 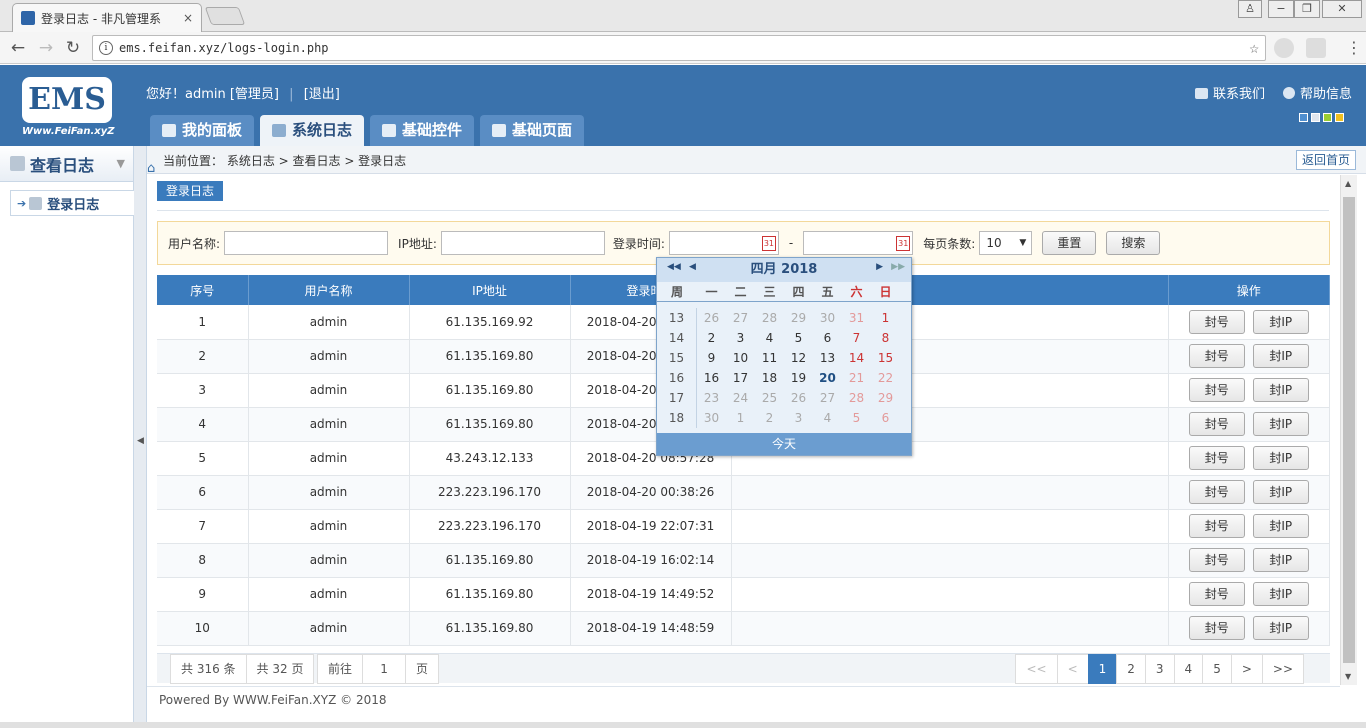 I want to click on tab-my-panel: 我的面板, so click(x=202, y=130).